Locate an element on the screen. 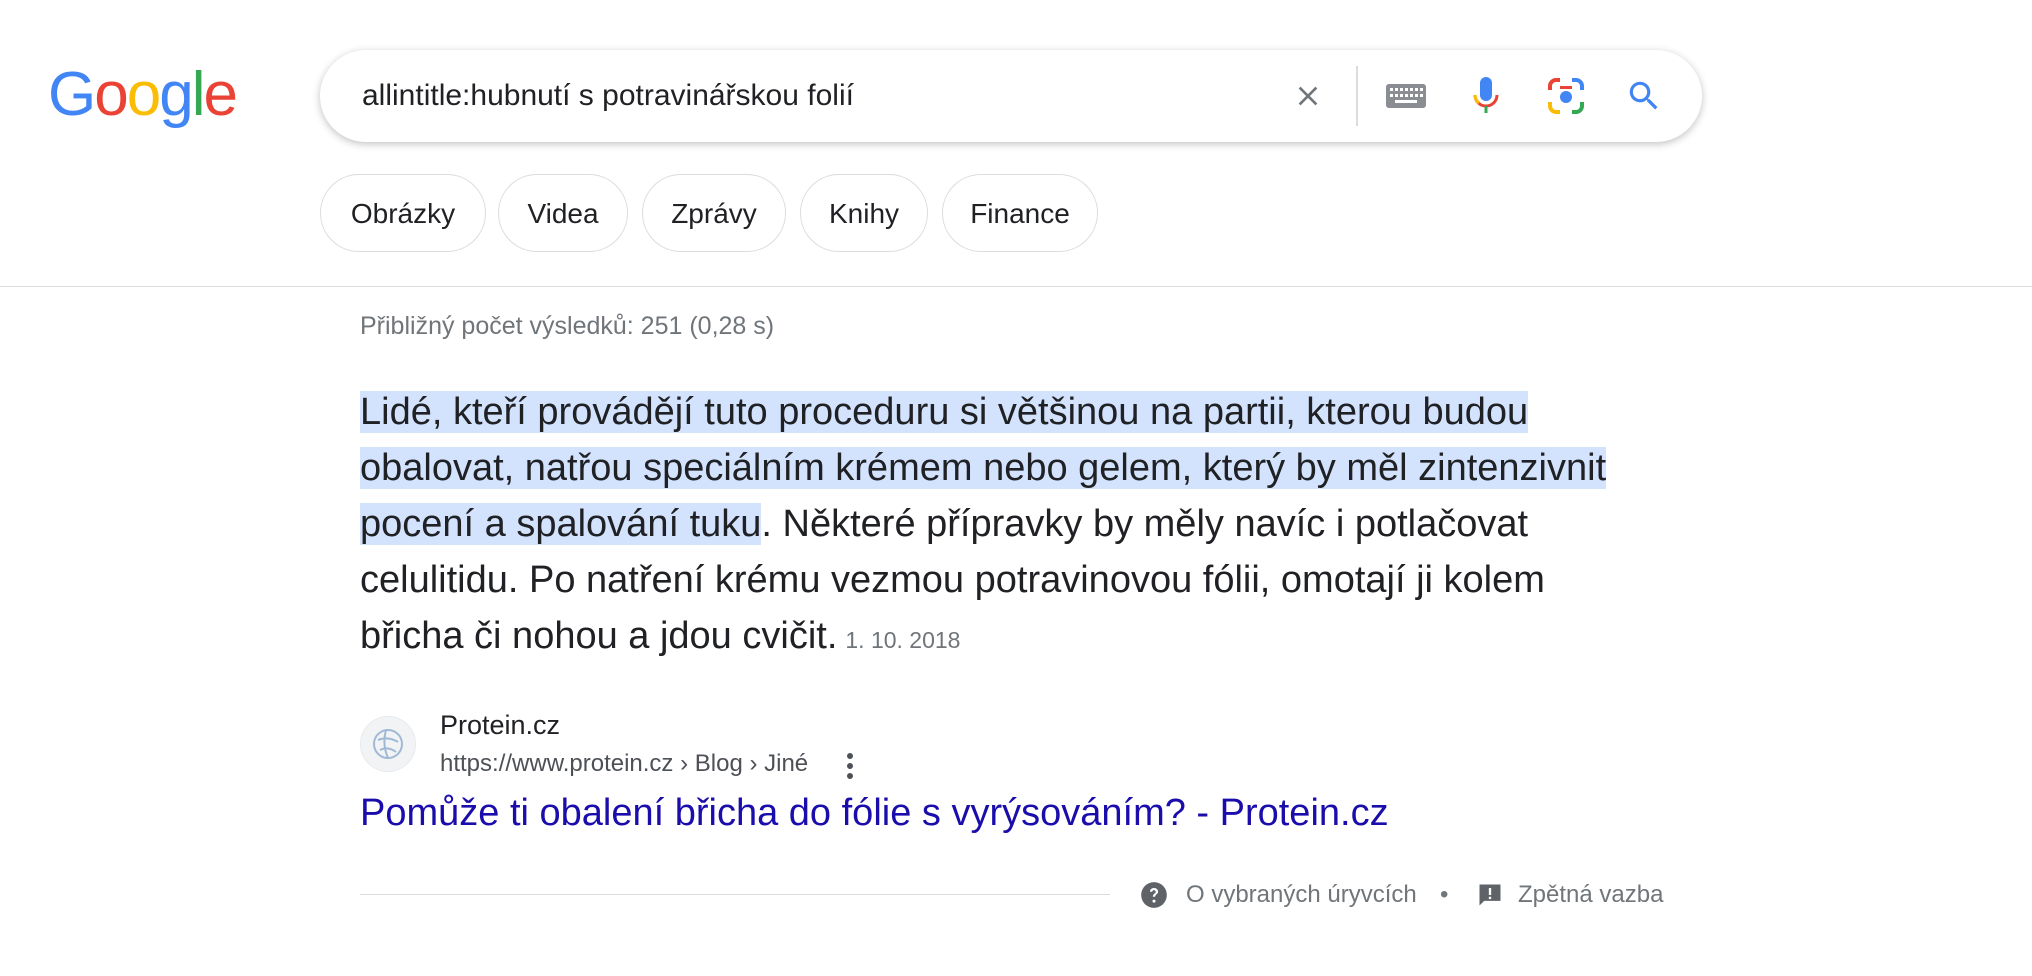 This screenshot has width=2032, height=976. result-stats: Přibližný počet výsledků: 251 (0,28 s) is located at coordinates (567, 326).